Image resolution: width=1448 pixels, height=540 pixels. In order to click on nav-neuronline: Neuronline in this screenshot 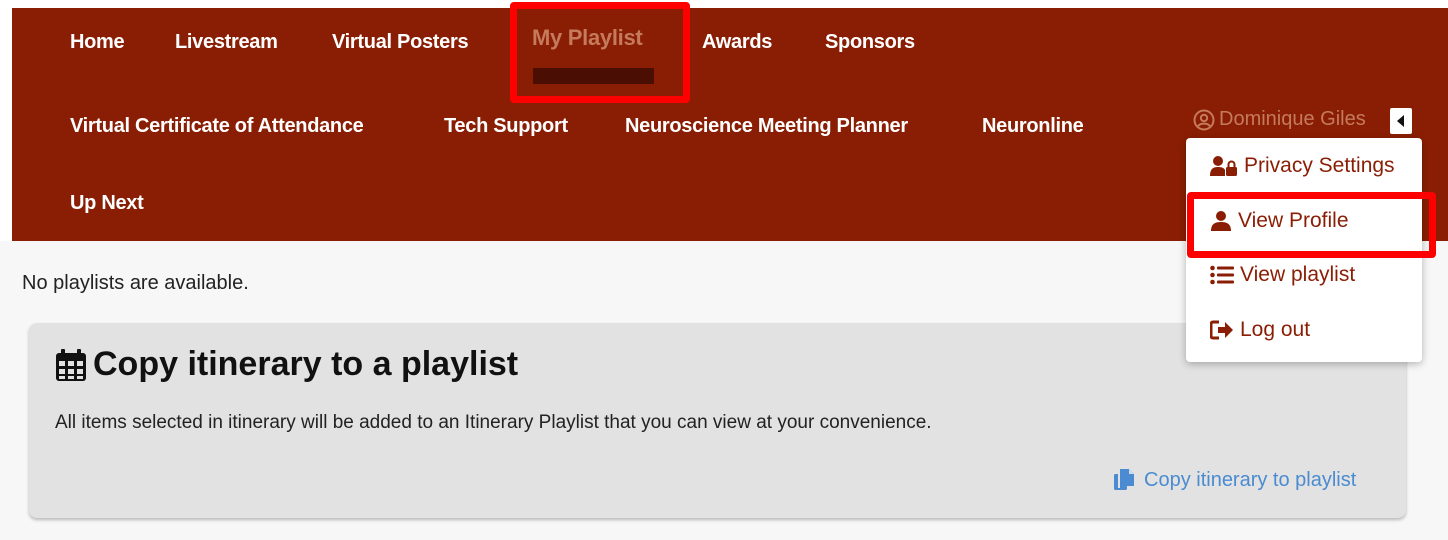, I will do `click(1033, 126)`.